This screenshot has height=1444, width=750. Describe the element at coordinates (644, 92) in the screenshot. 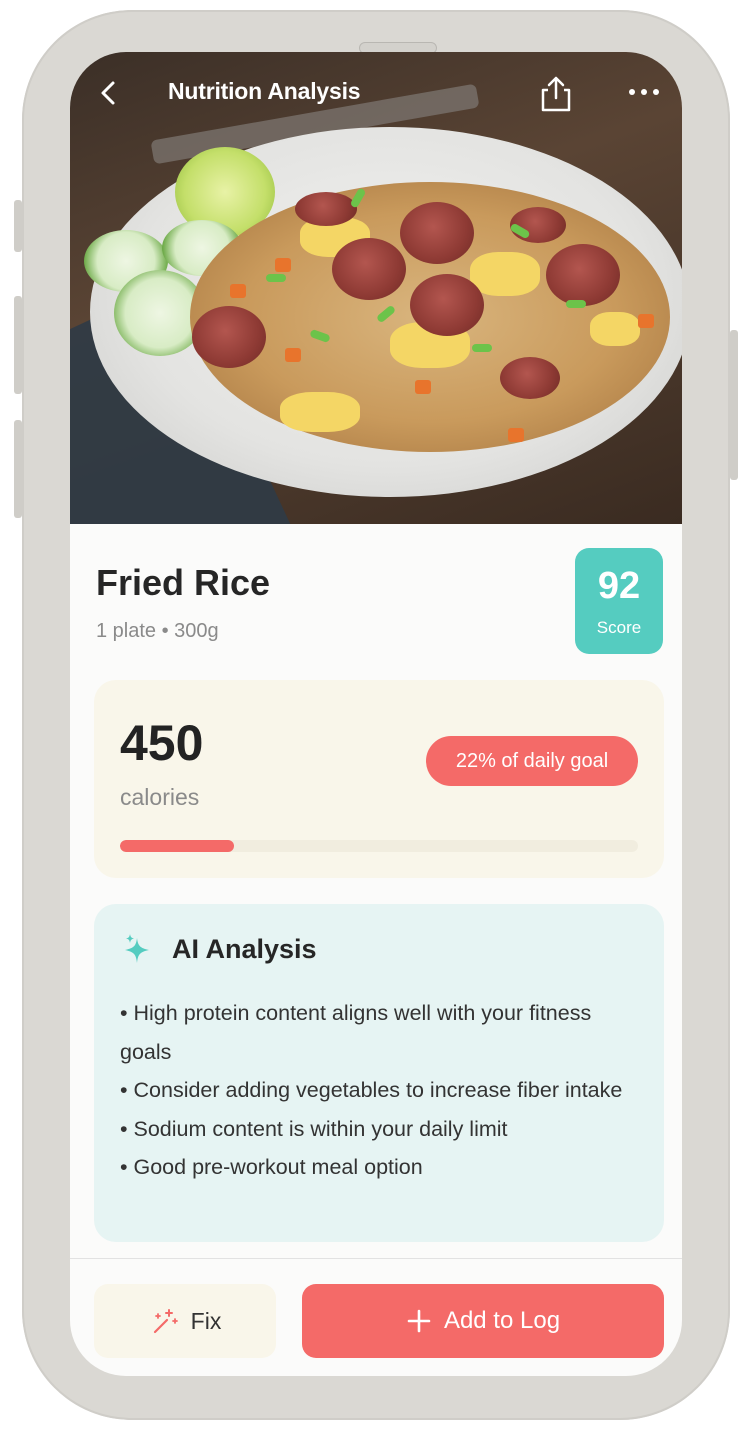

I see `more-options-icon` at that location.